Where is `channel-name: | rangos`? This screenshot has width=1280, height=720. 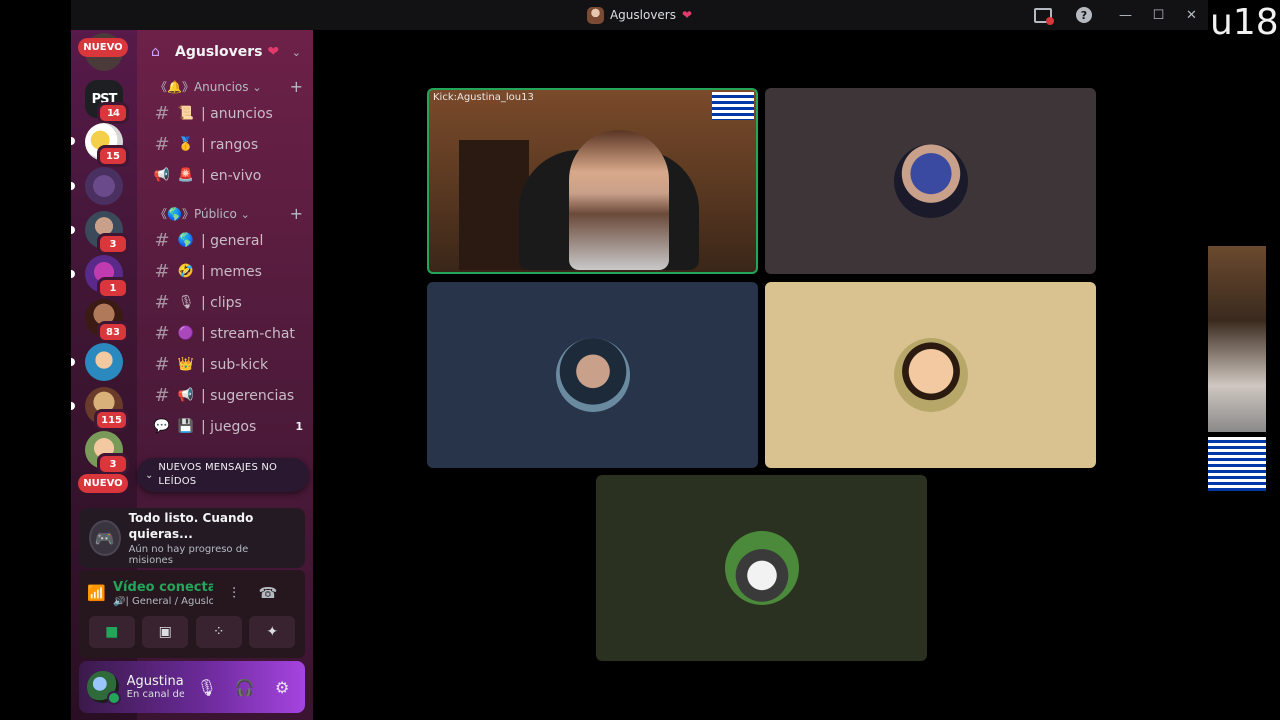
channel-name: | rangos is located at coordinates (230, 144).